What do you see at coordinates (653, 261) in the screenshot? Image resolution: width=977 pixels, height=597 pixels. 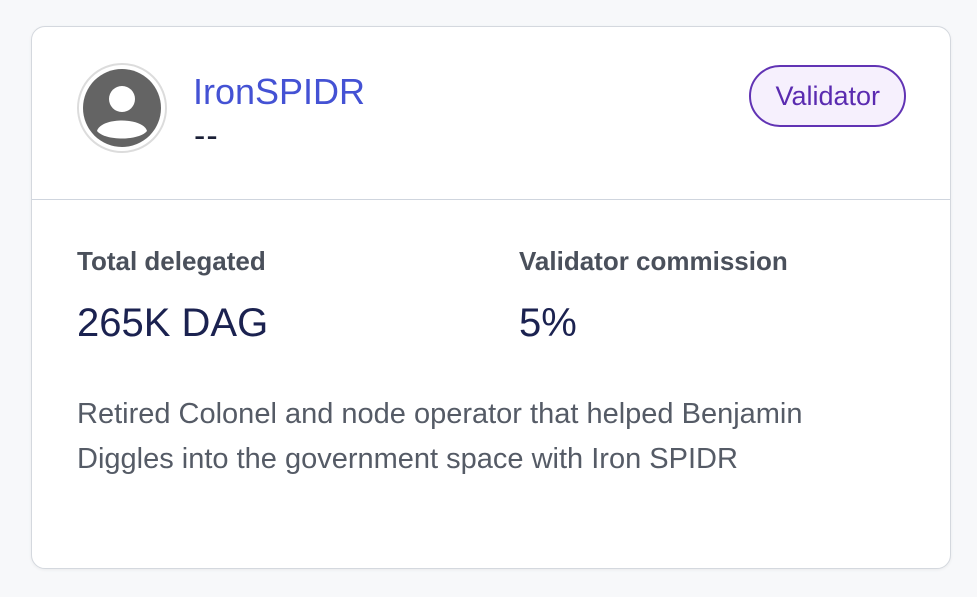 I see `commission-label: Validator commission` at bounding box center [653, 261].